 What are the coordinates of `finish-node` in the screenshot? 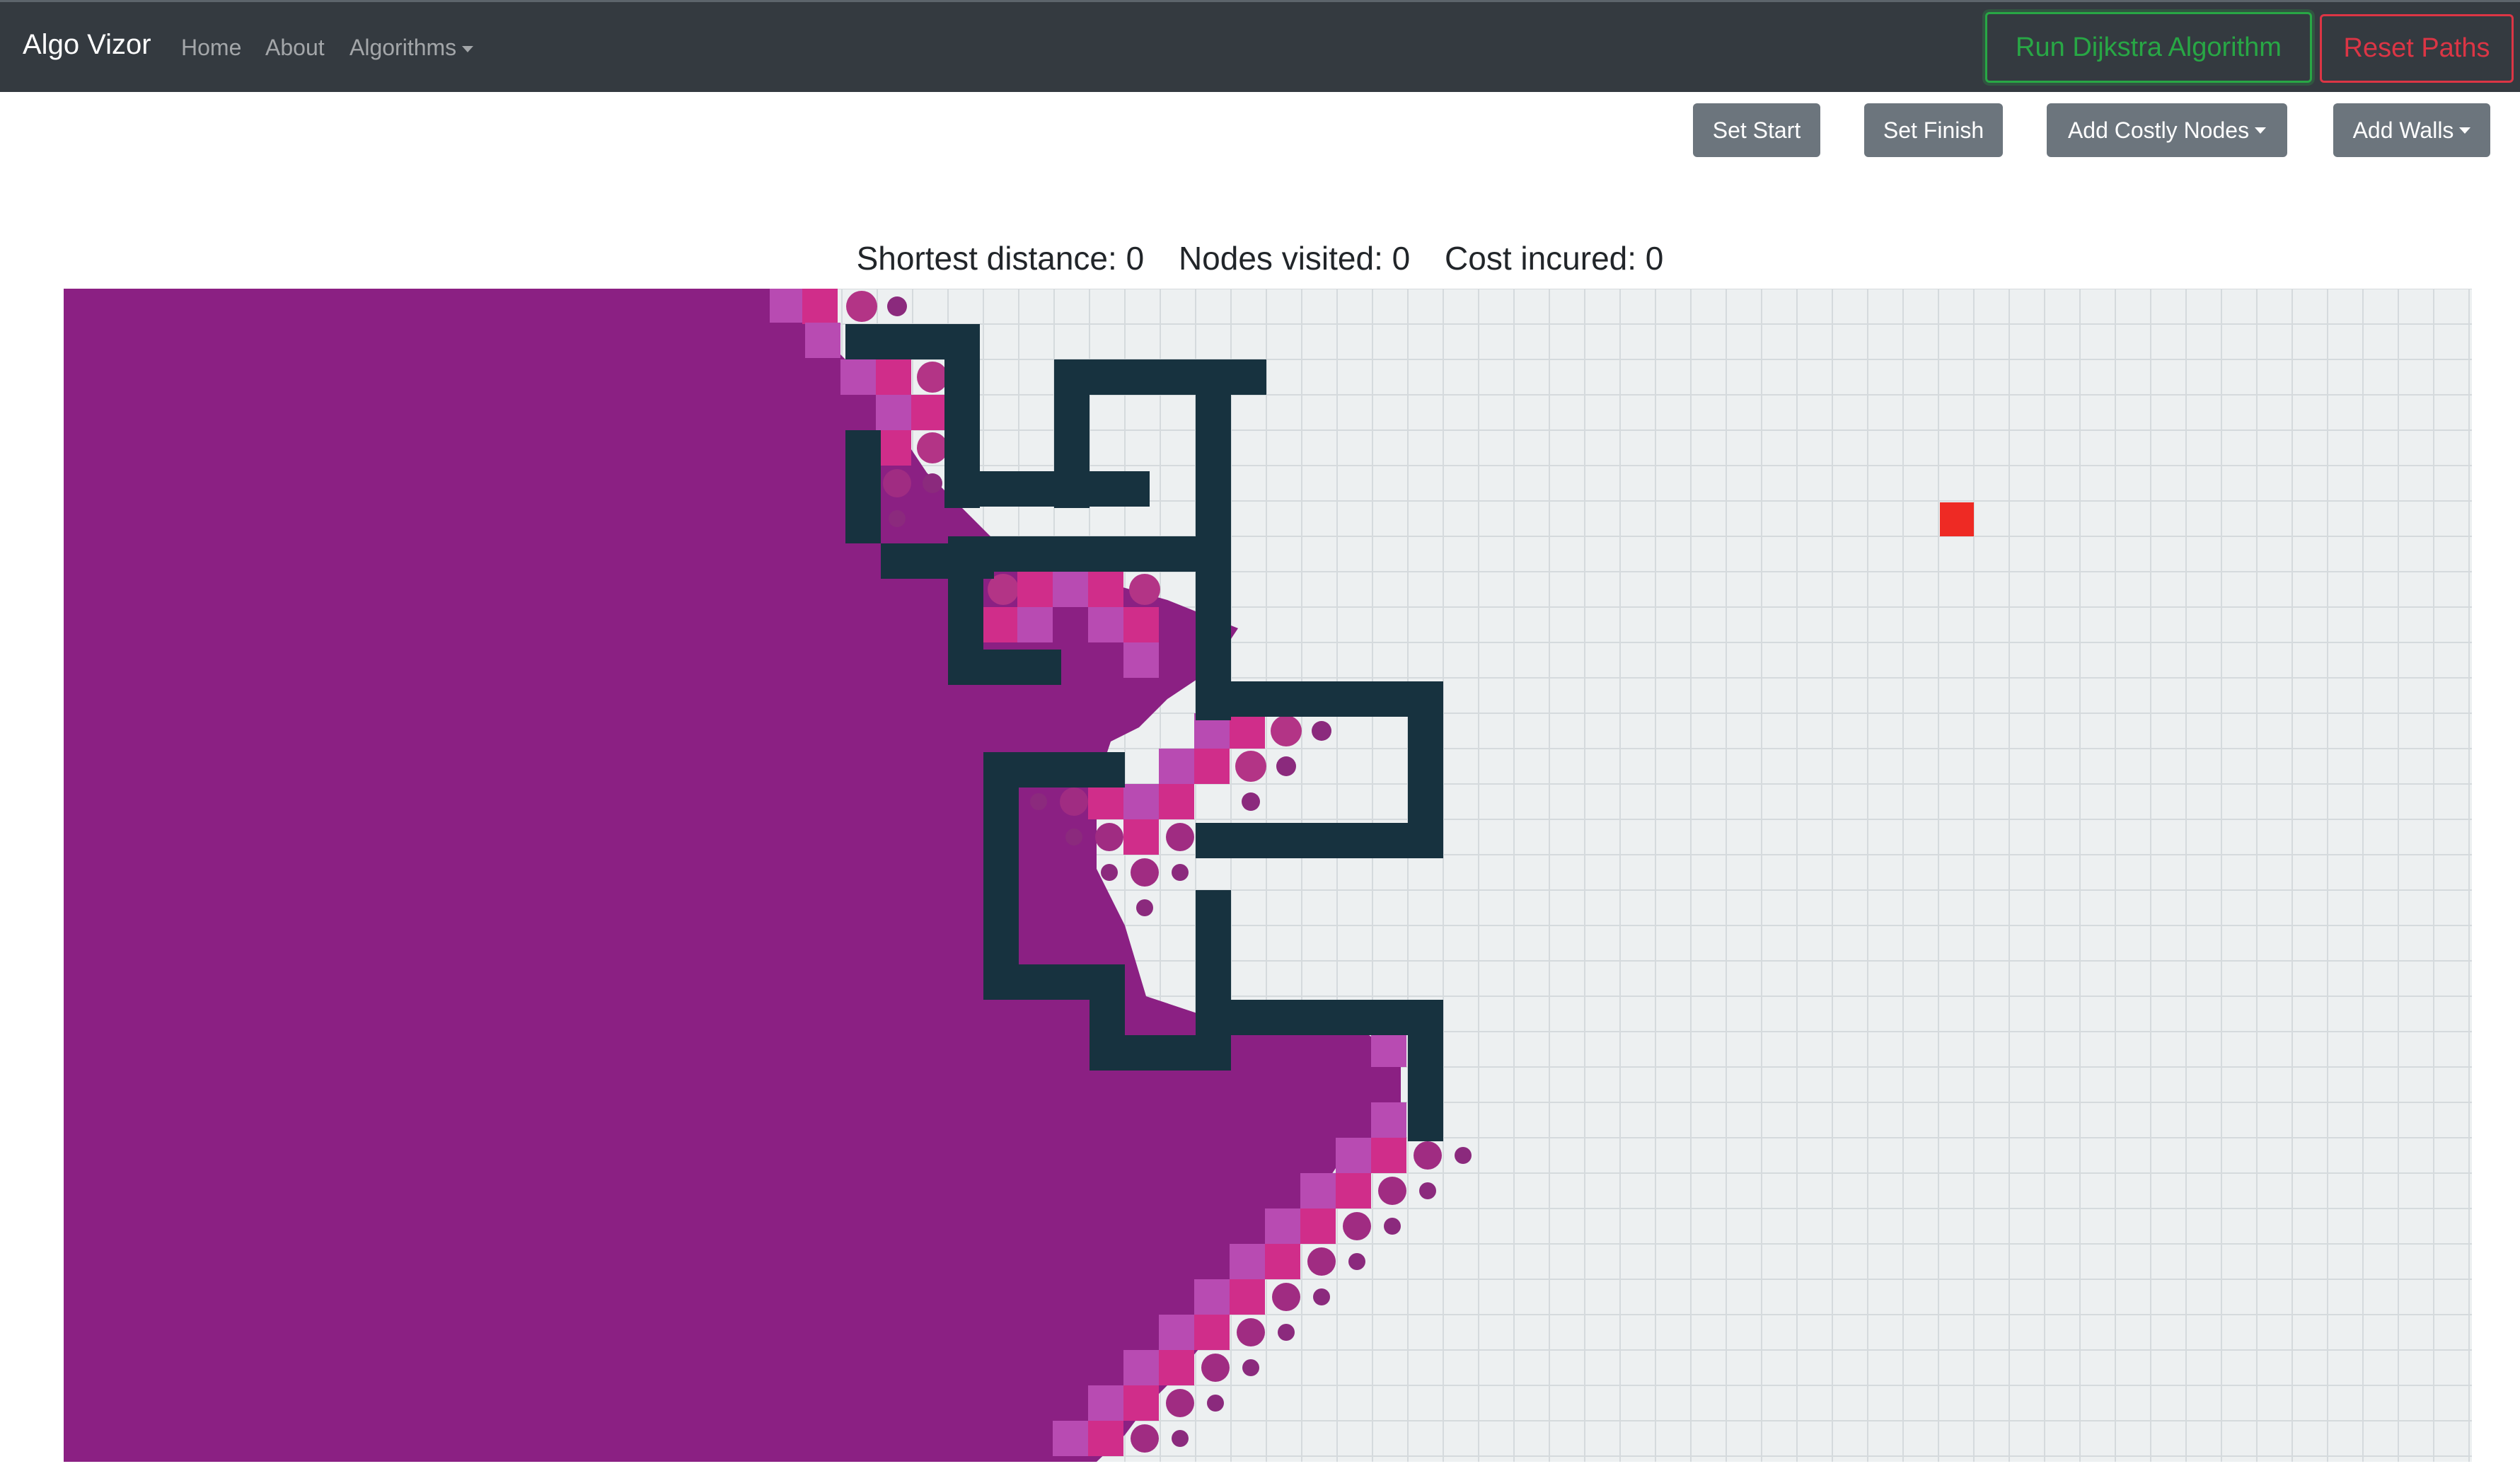 It's located at (1957, 519).